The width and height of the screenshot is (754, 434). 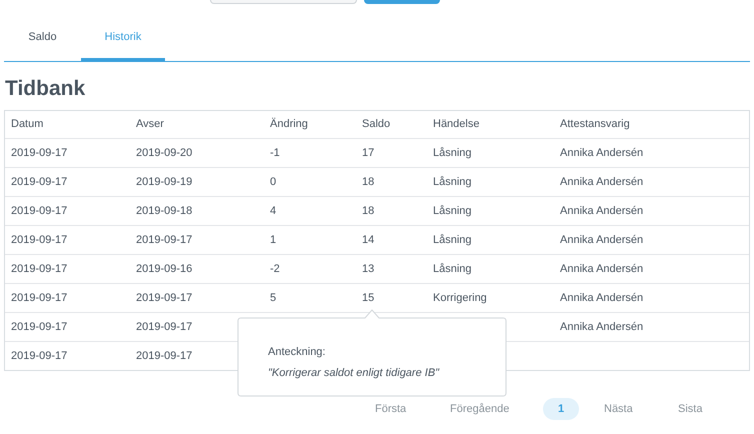 I want to click on column-header: Händelse, so click(x=456, y=124).